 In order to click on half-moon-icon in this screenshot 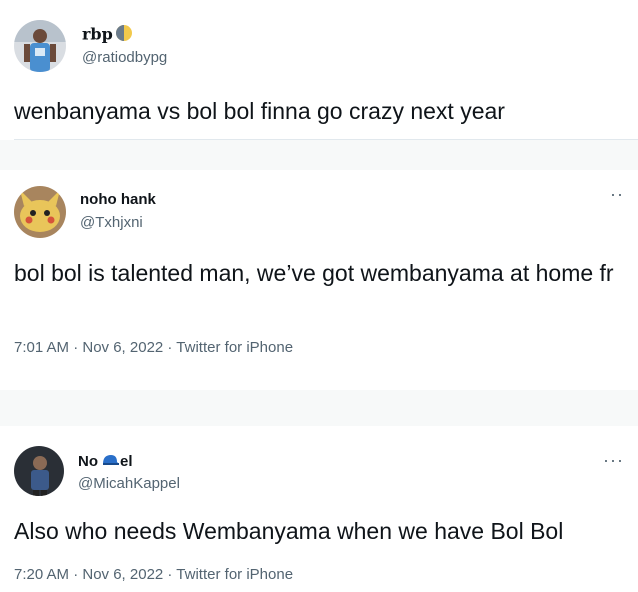, I will do `click(124, 35)`.